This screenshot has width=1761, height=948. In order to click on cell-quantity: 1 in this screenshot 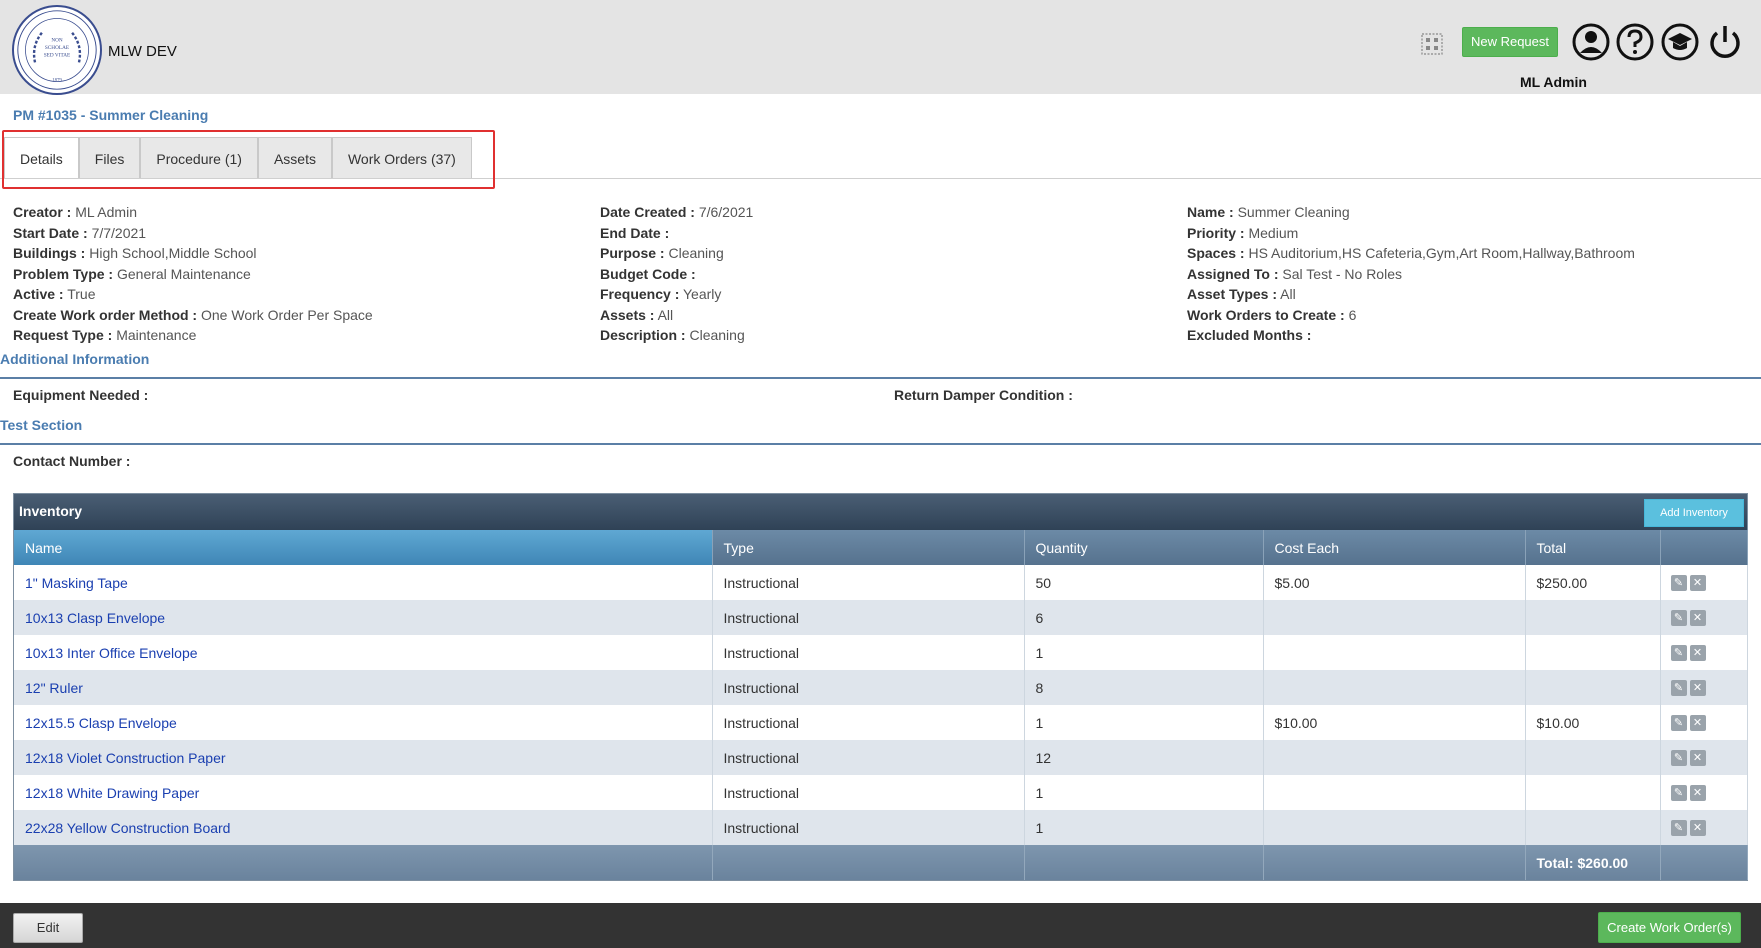, I will do `click(1144, 827)`.